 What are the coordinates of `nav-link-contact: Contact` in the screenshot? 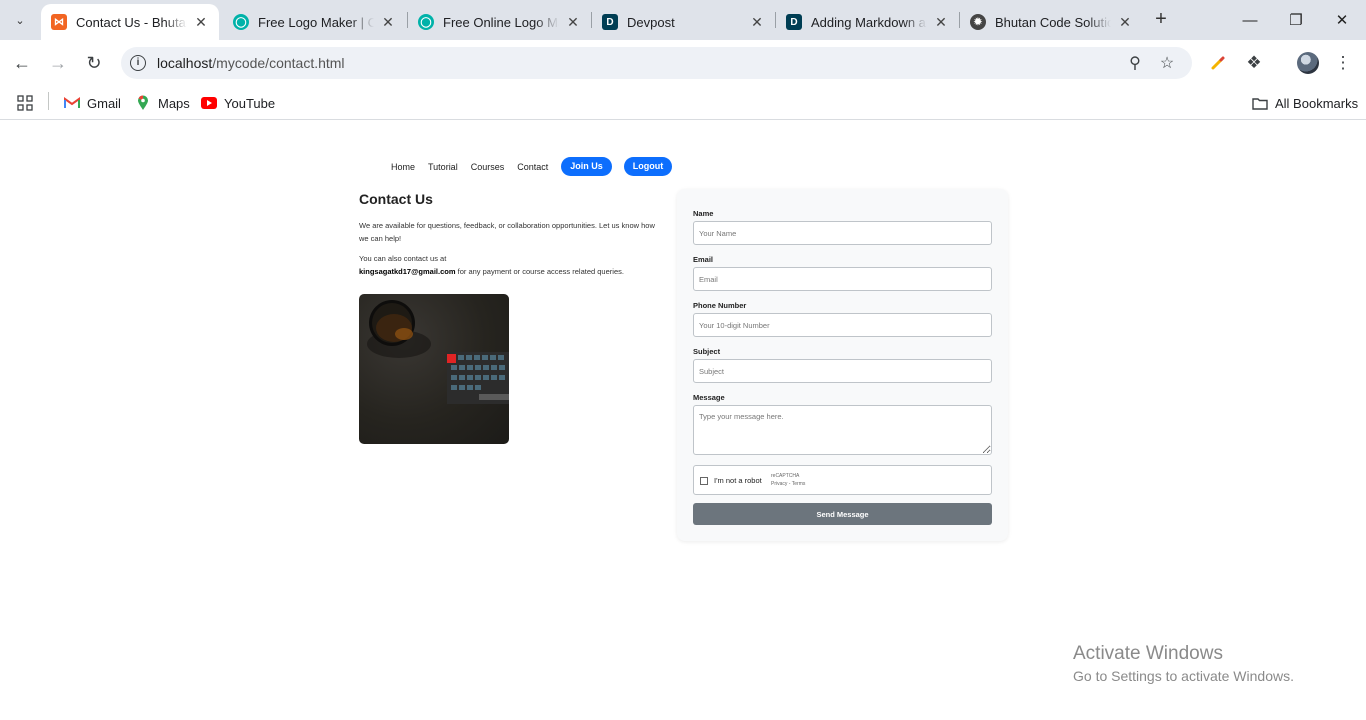 It's located at (532, 167).